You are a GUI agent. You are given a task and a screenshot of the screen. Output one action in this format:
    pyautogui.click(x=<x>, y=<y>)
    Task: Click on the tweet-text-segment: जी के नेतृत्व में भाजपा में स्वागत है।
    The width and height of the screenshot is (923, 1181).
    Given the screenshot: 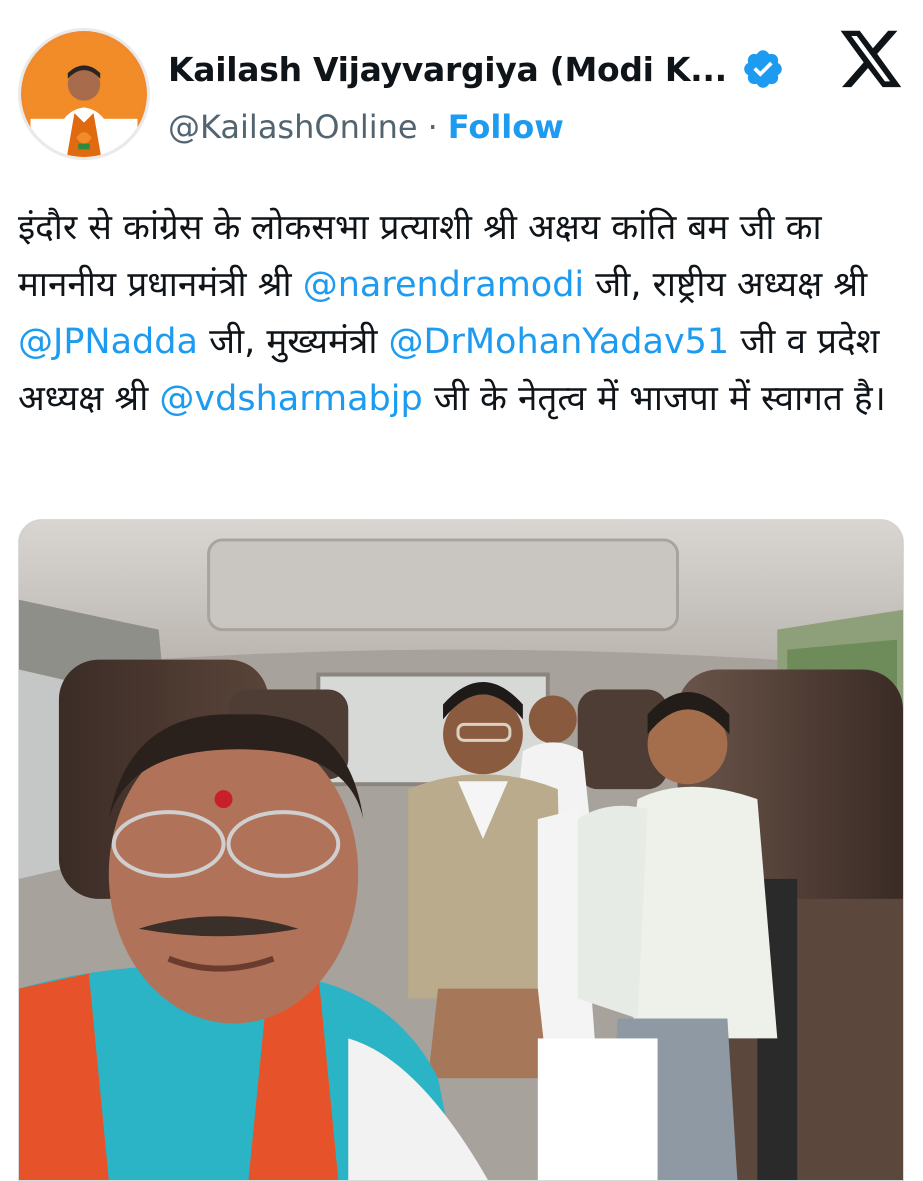 What is the action you would take?
    pyautogui.click(x=654, y=399)
    